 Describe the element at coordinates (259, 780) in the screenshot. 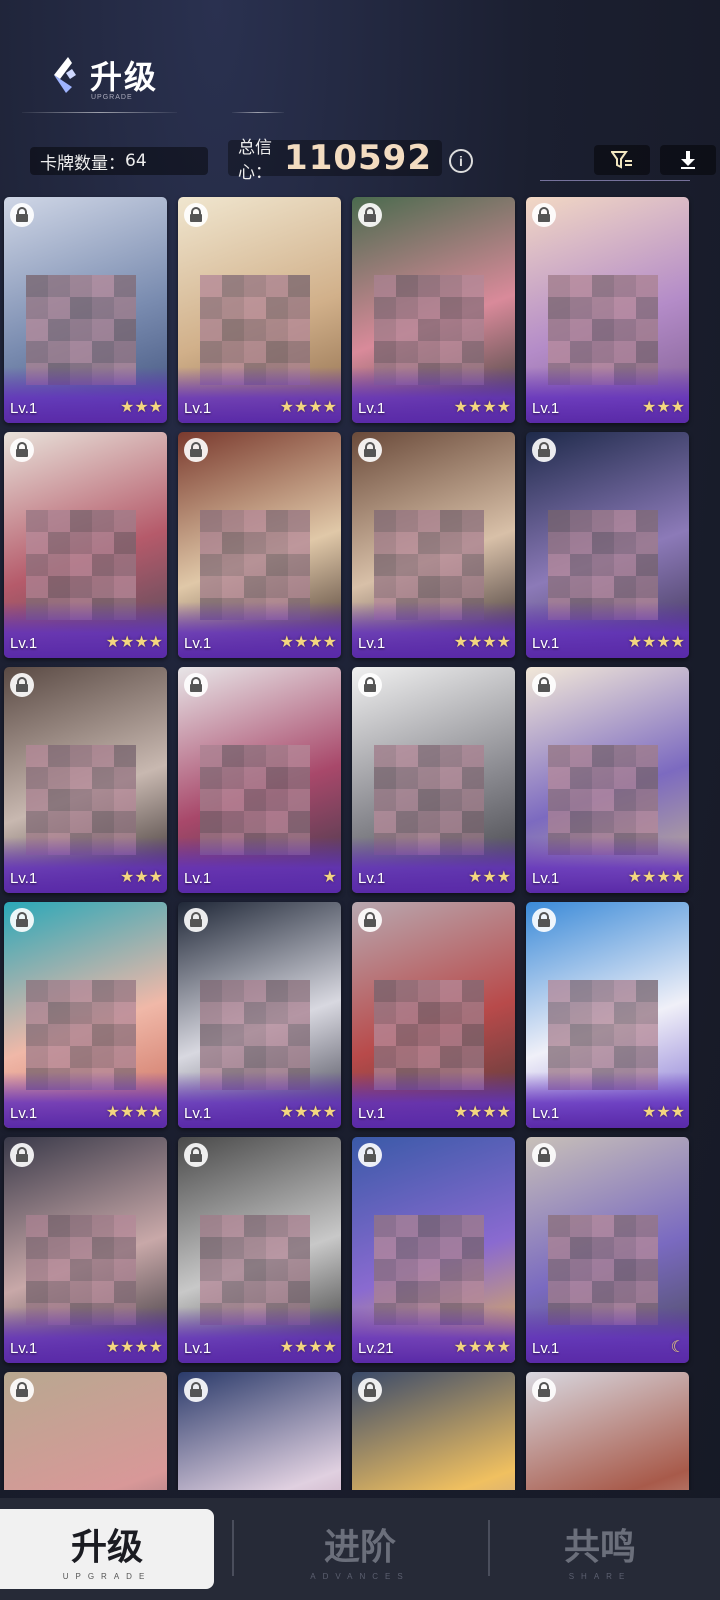

I see `character-card: Lv.1 ★` at that location.